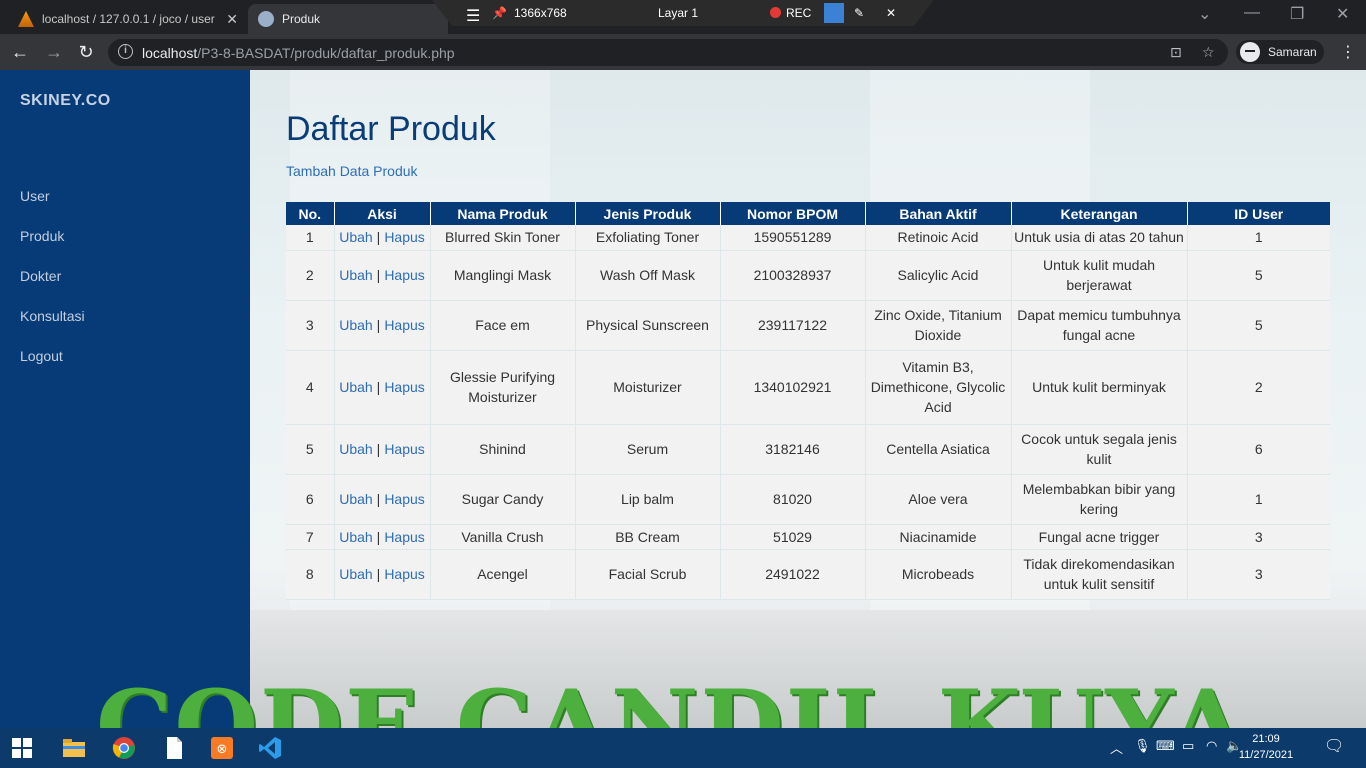 This screenshot has height=768, width=1366. I want to click on cell-no: 2, so click(310, 275).